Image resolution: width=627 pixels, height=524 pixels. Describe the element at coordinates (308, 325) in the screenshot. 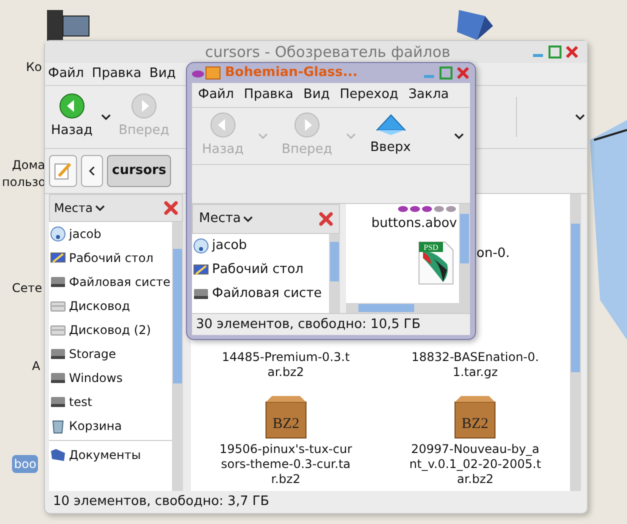

I see `status-text: 30 элементов, свободно: 10,5 ГБ` at that location.